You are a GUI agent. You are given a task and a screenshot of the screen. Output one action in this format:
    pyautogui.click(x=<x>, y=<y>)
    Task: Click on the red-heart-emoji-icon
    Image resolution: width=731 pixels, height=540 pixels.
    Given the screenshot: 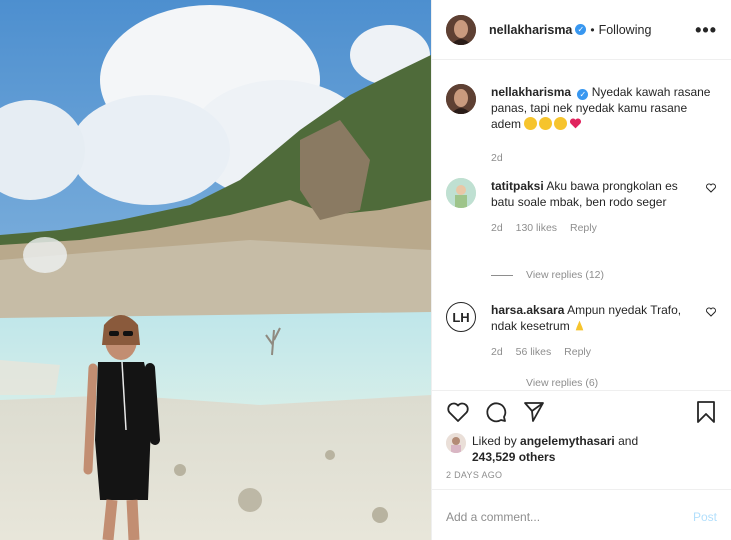 What is the action you would take?
    pyautogui.click(x=575, y=123)
    